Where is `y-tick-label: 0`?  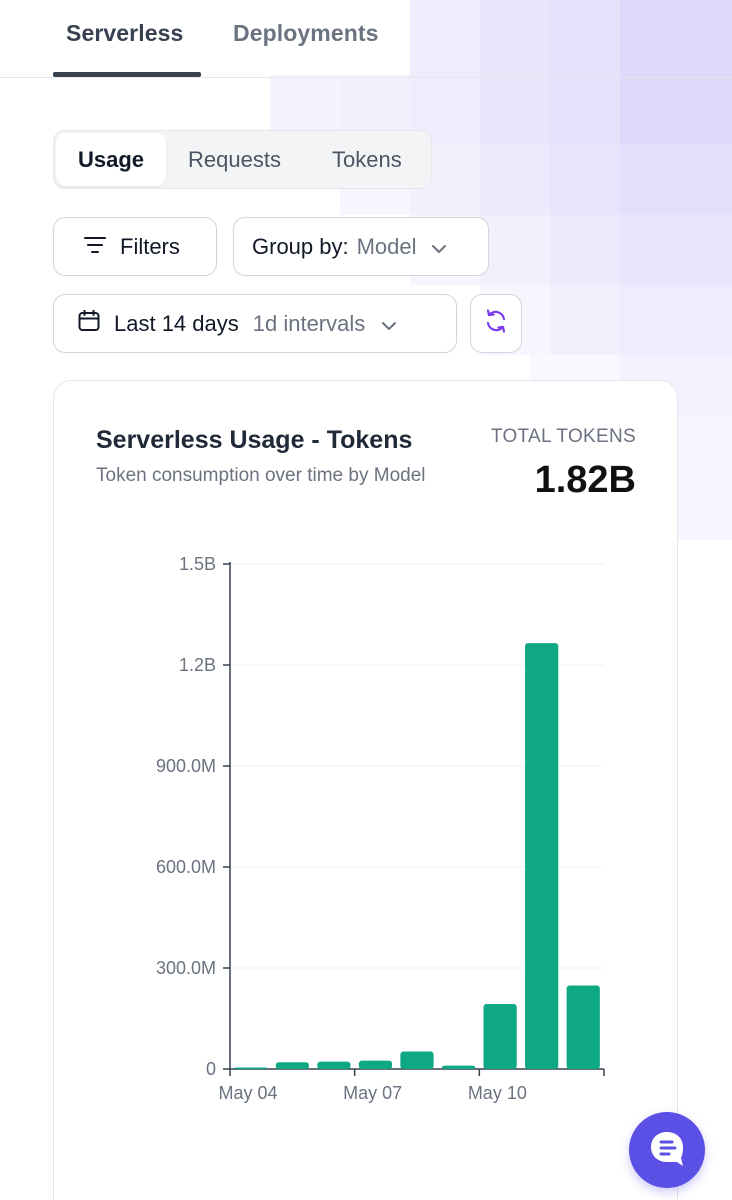 y-tick-label: 0 is located at coordinates (211, 1069).